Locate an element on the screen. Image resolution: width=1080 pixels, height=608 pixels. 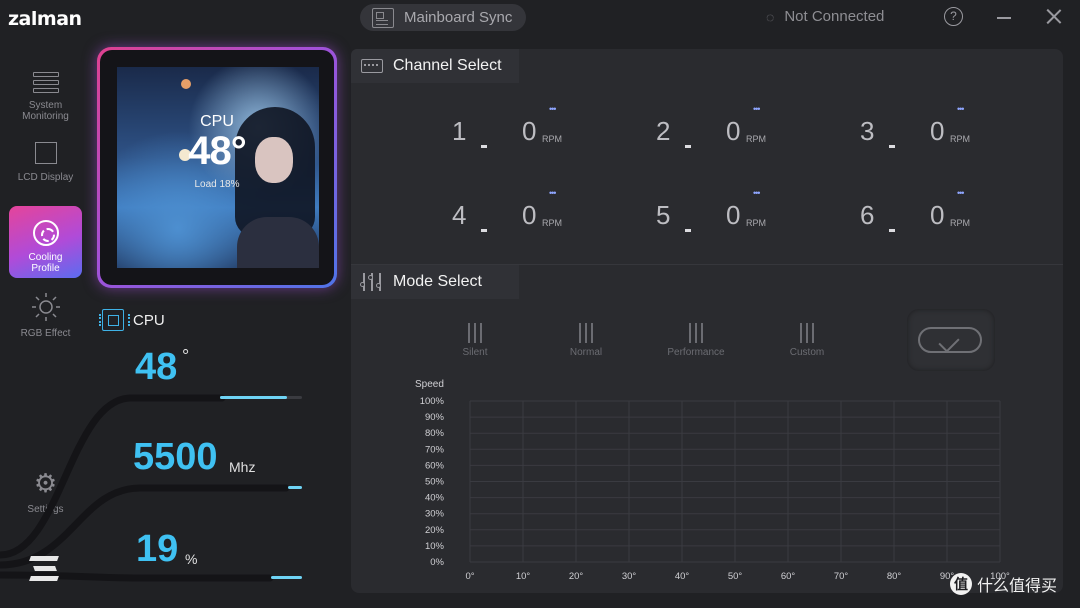
x-tick-label: 50° is located at coordinates (735, 576).